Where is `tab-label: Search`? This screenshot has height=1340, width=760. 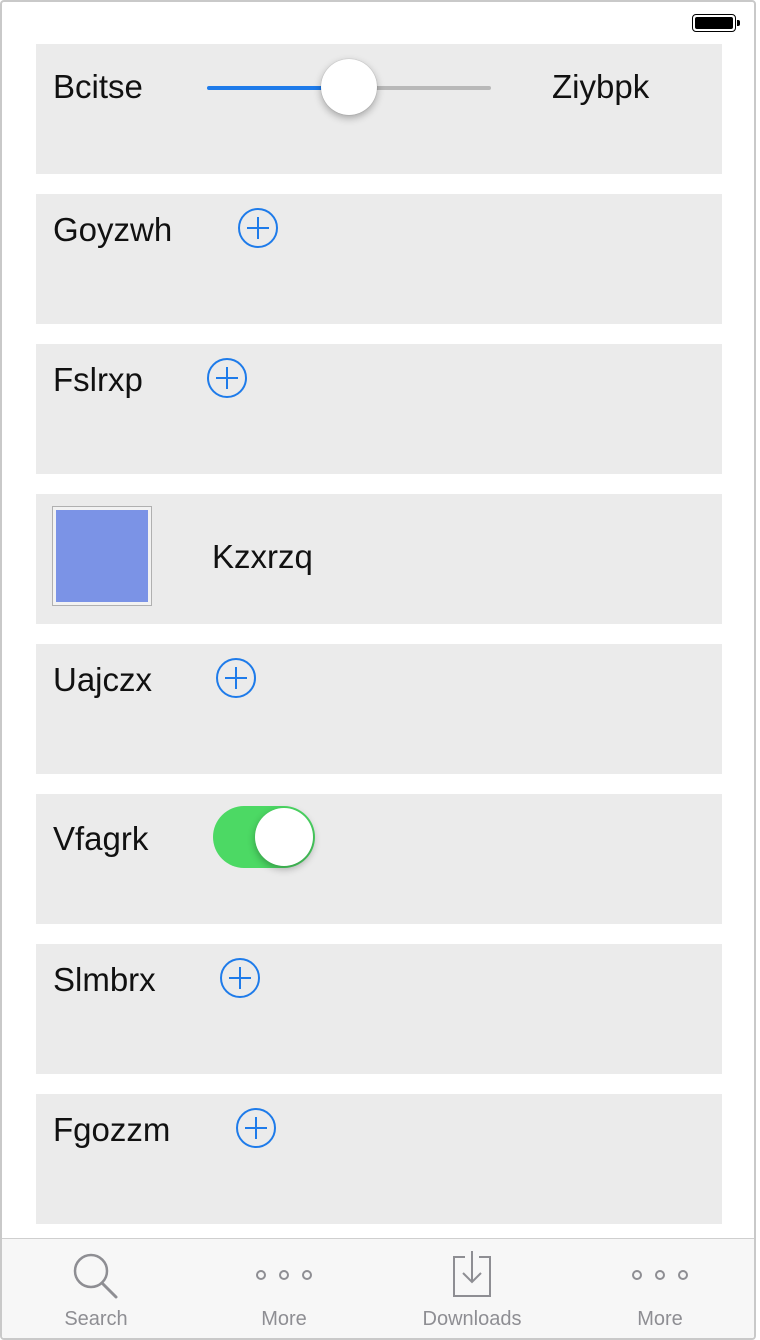 tab-label: Search is located at coordinates (96, 1319).